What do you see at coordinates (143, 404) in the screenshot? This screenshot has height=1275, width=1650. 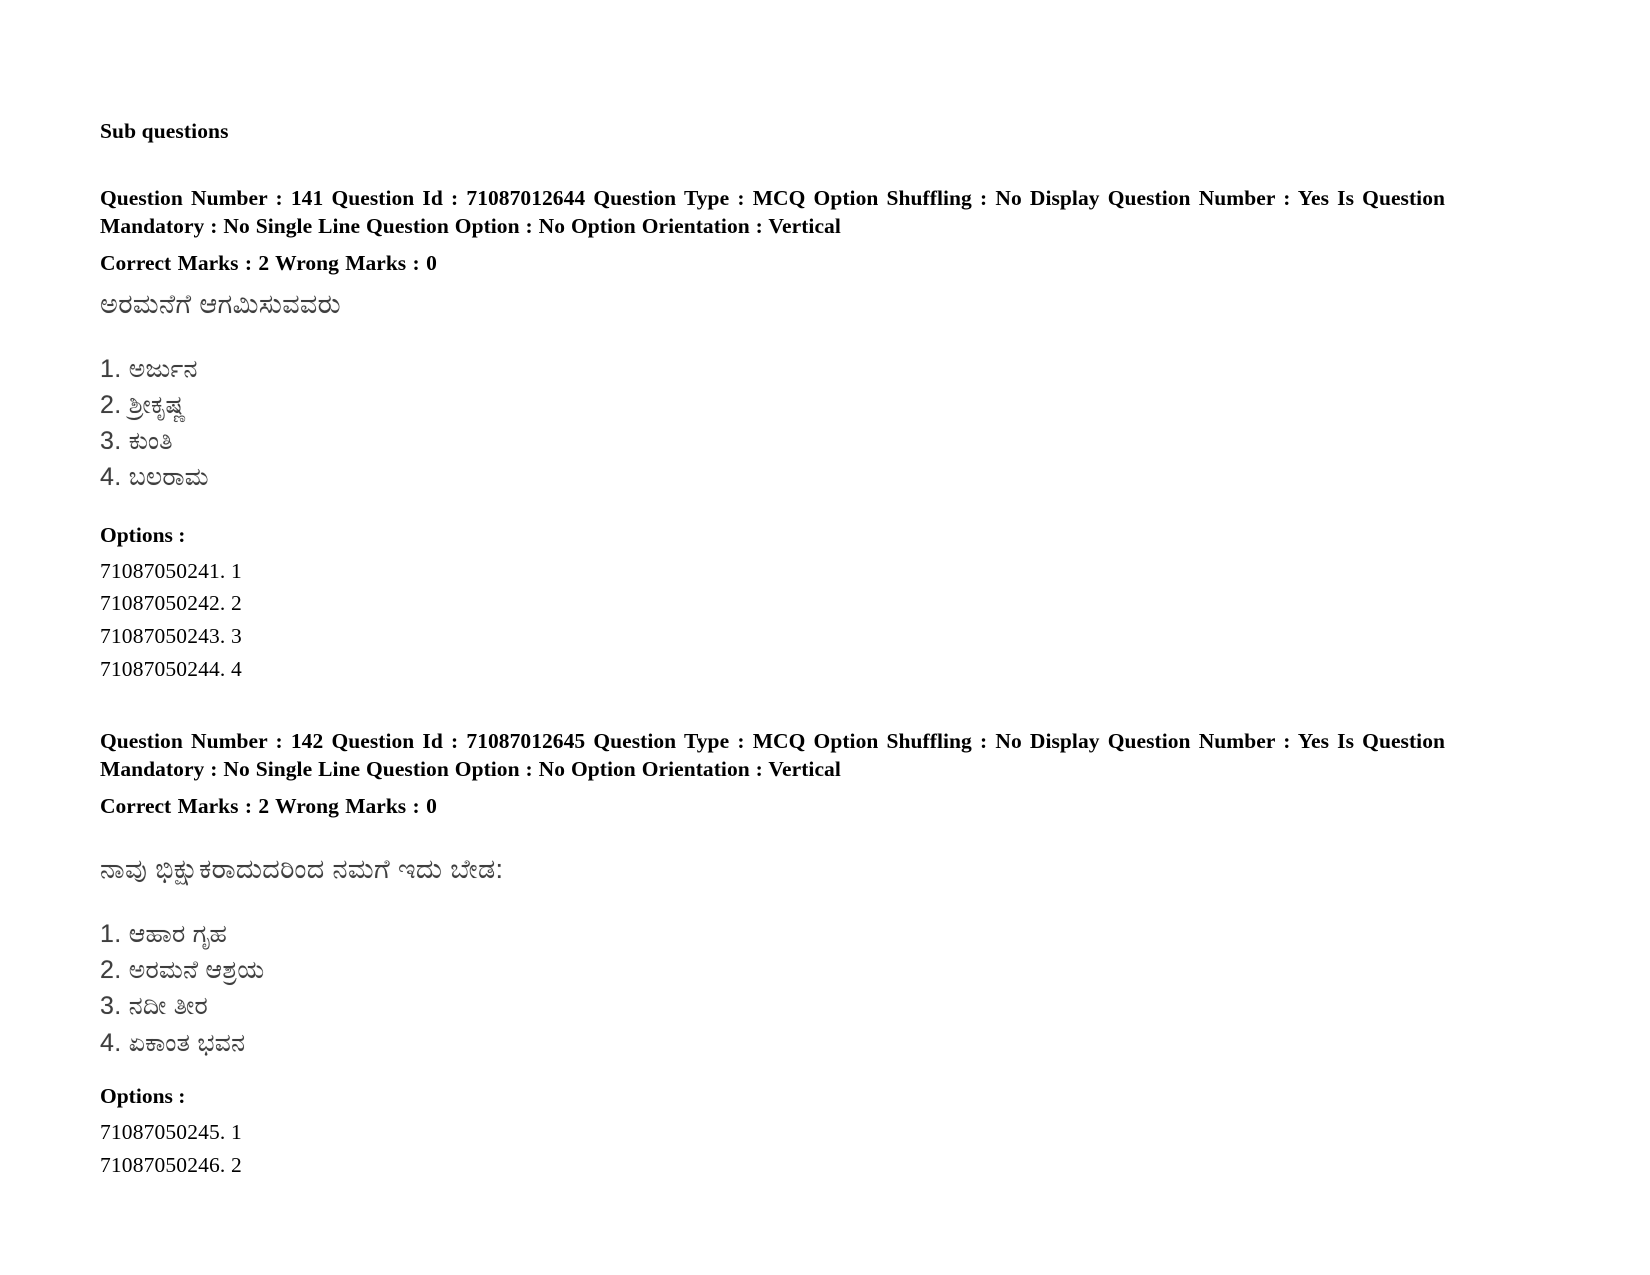 I see `question-choice: 2. ಶ್ರೀಕೃಷ್ಣ` at bounding box center [143, 404].